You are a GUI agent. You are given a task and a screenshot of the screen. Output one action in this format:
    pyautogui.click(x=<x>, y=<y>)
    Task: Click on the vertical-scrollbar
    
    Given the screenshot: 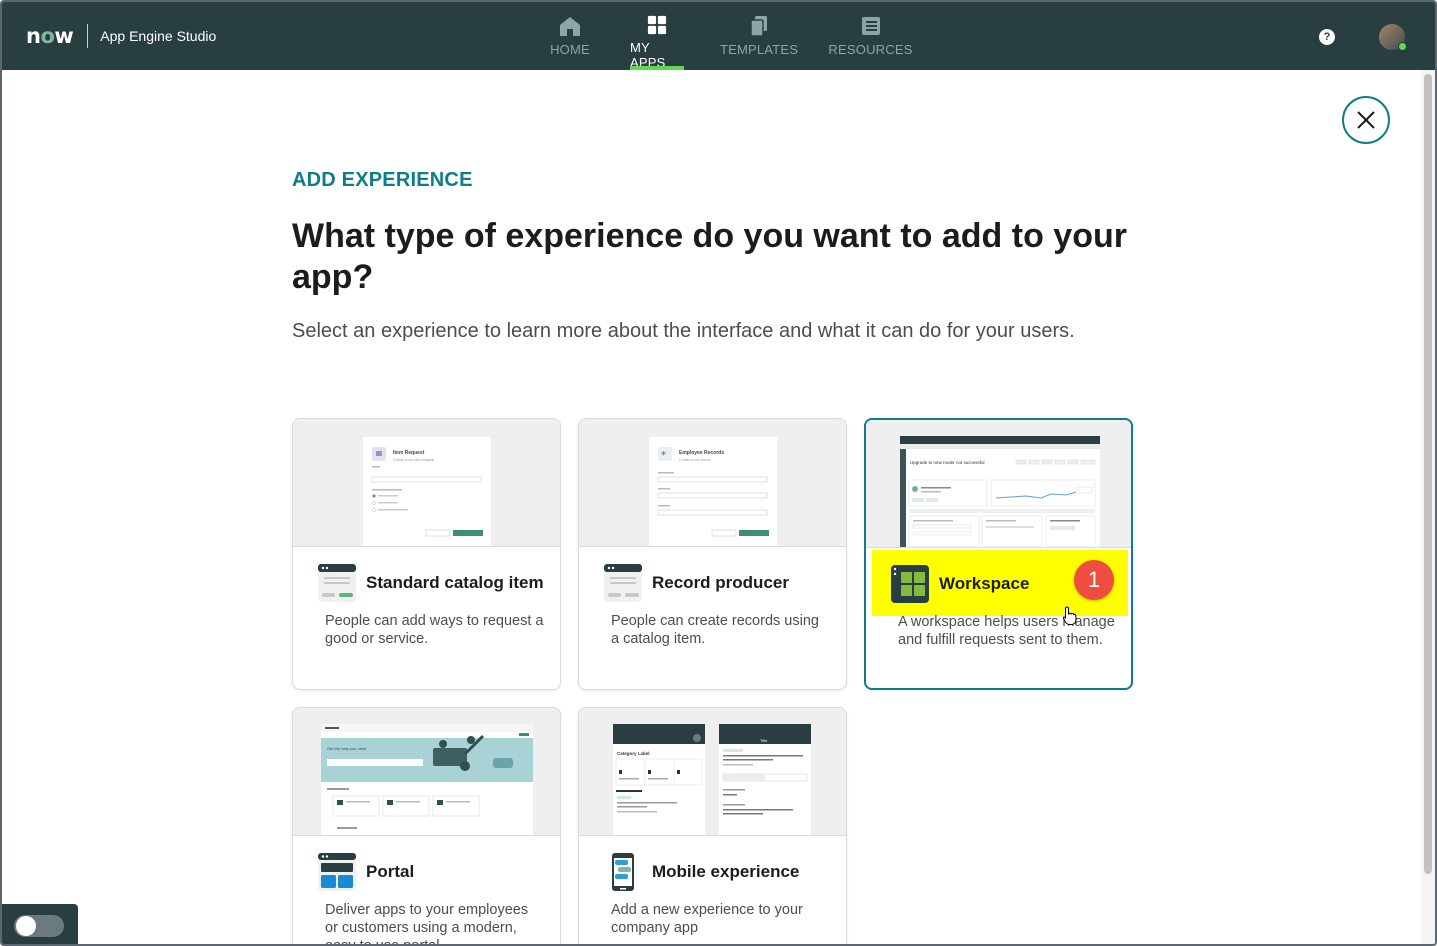 What is the action you would take?
    pyautogui.click(x=1428, y=507)
    